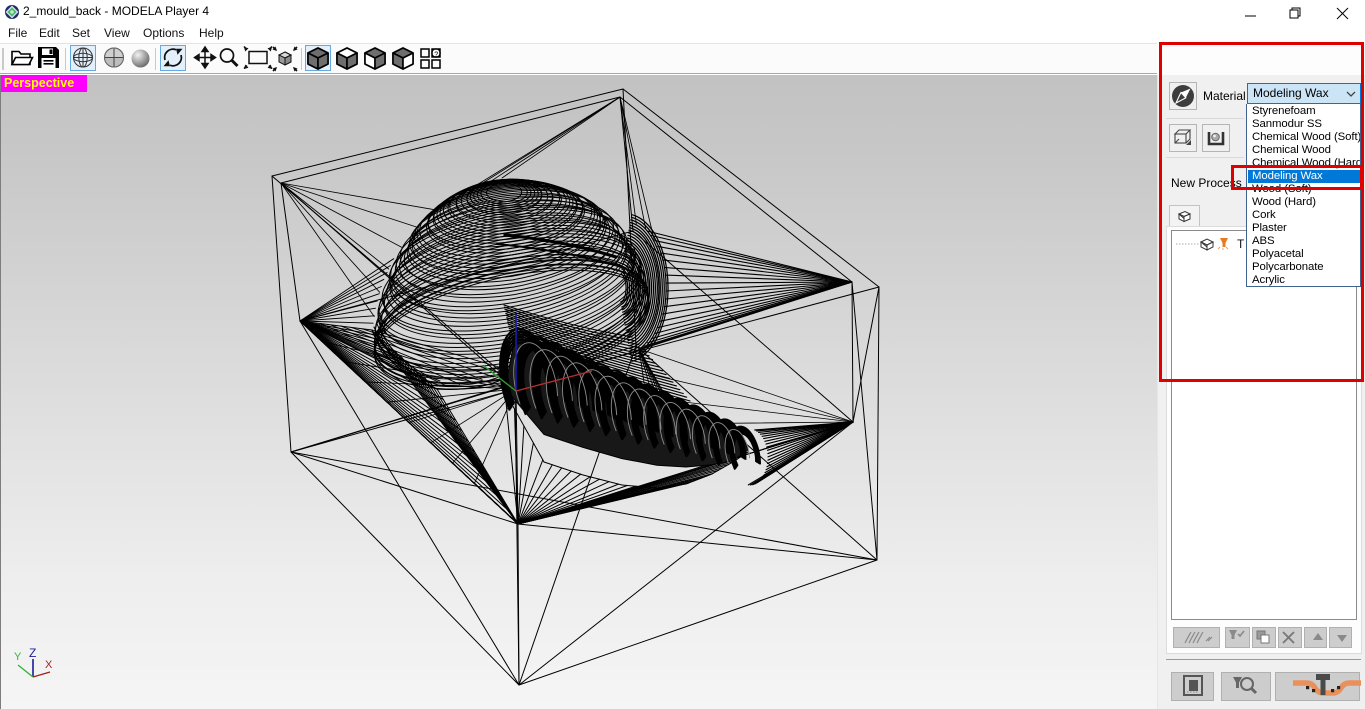  I want to click on svg-text: Z, so click(32, 653).